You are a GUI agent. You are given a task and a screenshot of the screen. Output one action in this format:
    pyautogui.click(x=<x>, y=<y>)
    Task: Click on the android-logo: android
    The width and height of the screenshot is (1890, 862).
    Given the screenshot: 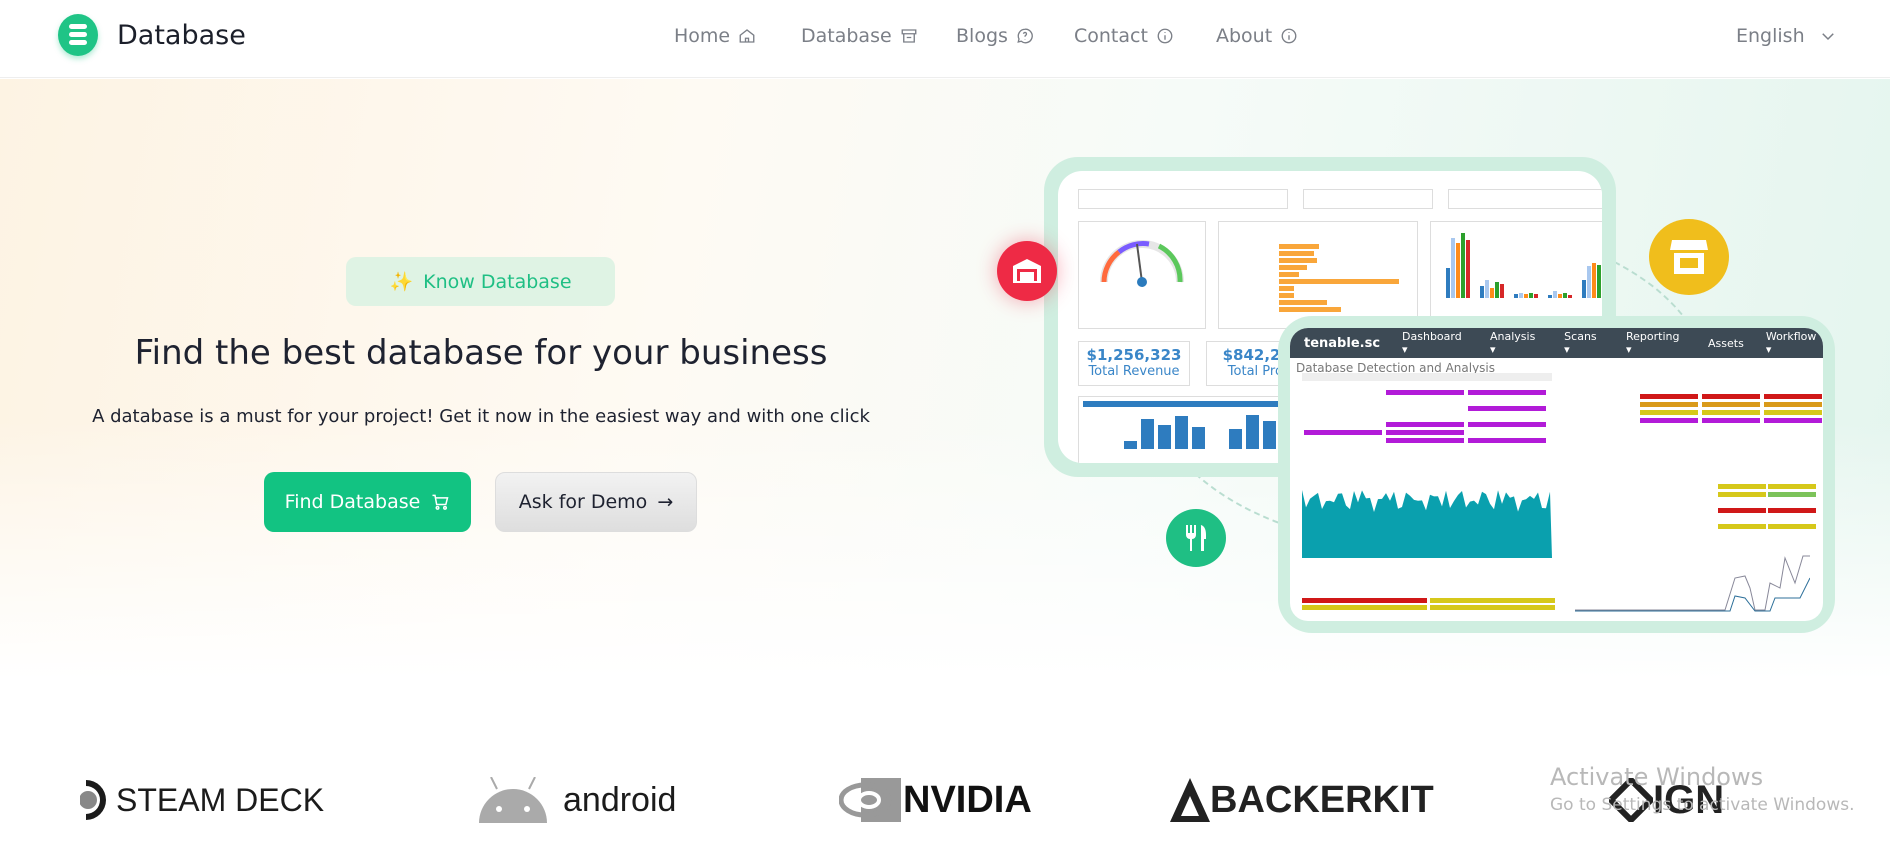 What is the action you would take?
    pyautogui.click(x=576, y=800)
    